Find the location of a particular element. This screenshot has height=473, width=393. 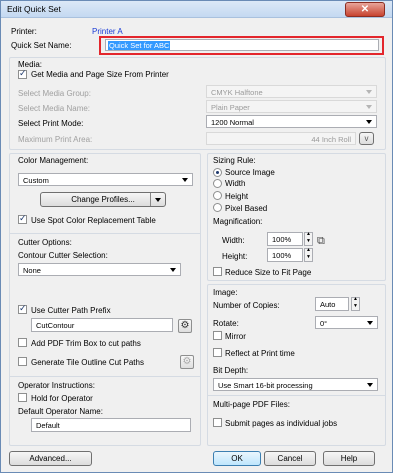

color-management-select: Custom is located at coordinates (105, 179).